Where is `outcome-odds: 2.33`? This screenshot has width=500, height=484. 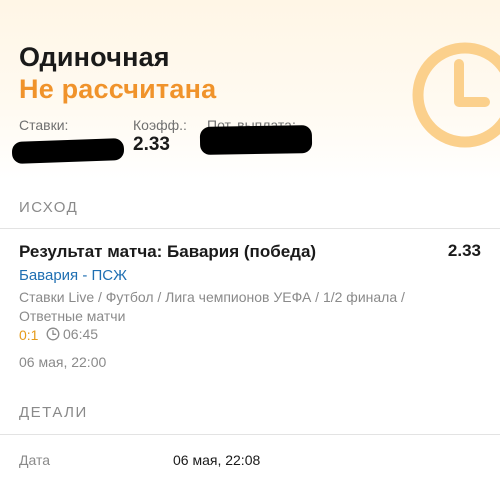
outcome-odds: 2.33 is located at coordinates (464, 250).